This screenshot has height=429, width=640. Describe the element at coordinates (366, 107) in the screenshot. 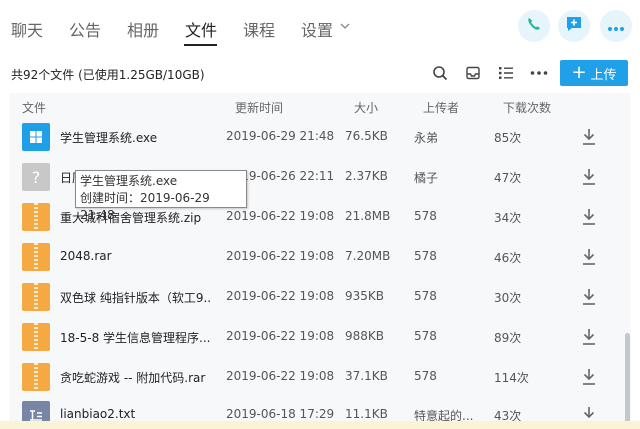

I see `header-size: 大小` at that location.